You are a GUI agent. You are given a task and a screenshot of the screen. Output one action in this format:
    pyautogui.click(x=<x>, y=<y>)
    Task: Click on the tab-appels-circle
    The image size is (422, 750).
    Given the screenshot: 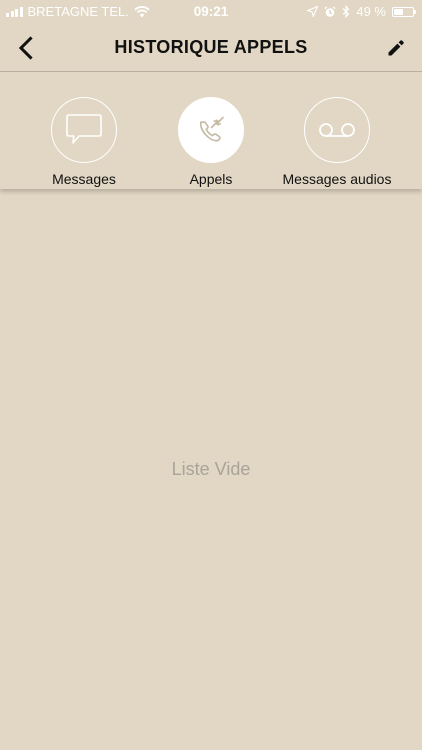 What is the action you would take?
    pyautogui.click(x=211, y=130)
    